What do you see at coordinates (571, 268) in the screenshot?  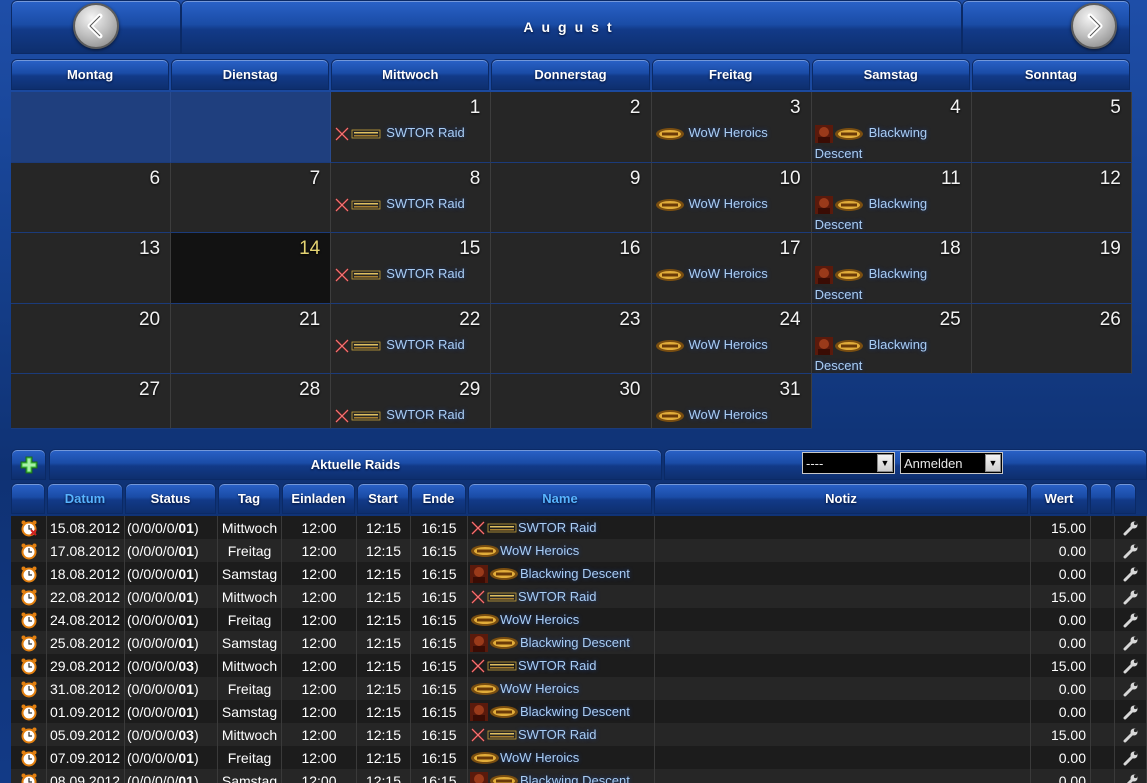 I see `calendar-day-16: 16` at bounding box center [571, 268].